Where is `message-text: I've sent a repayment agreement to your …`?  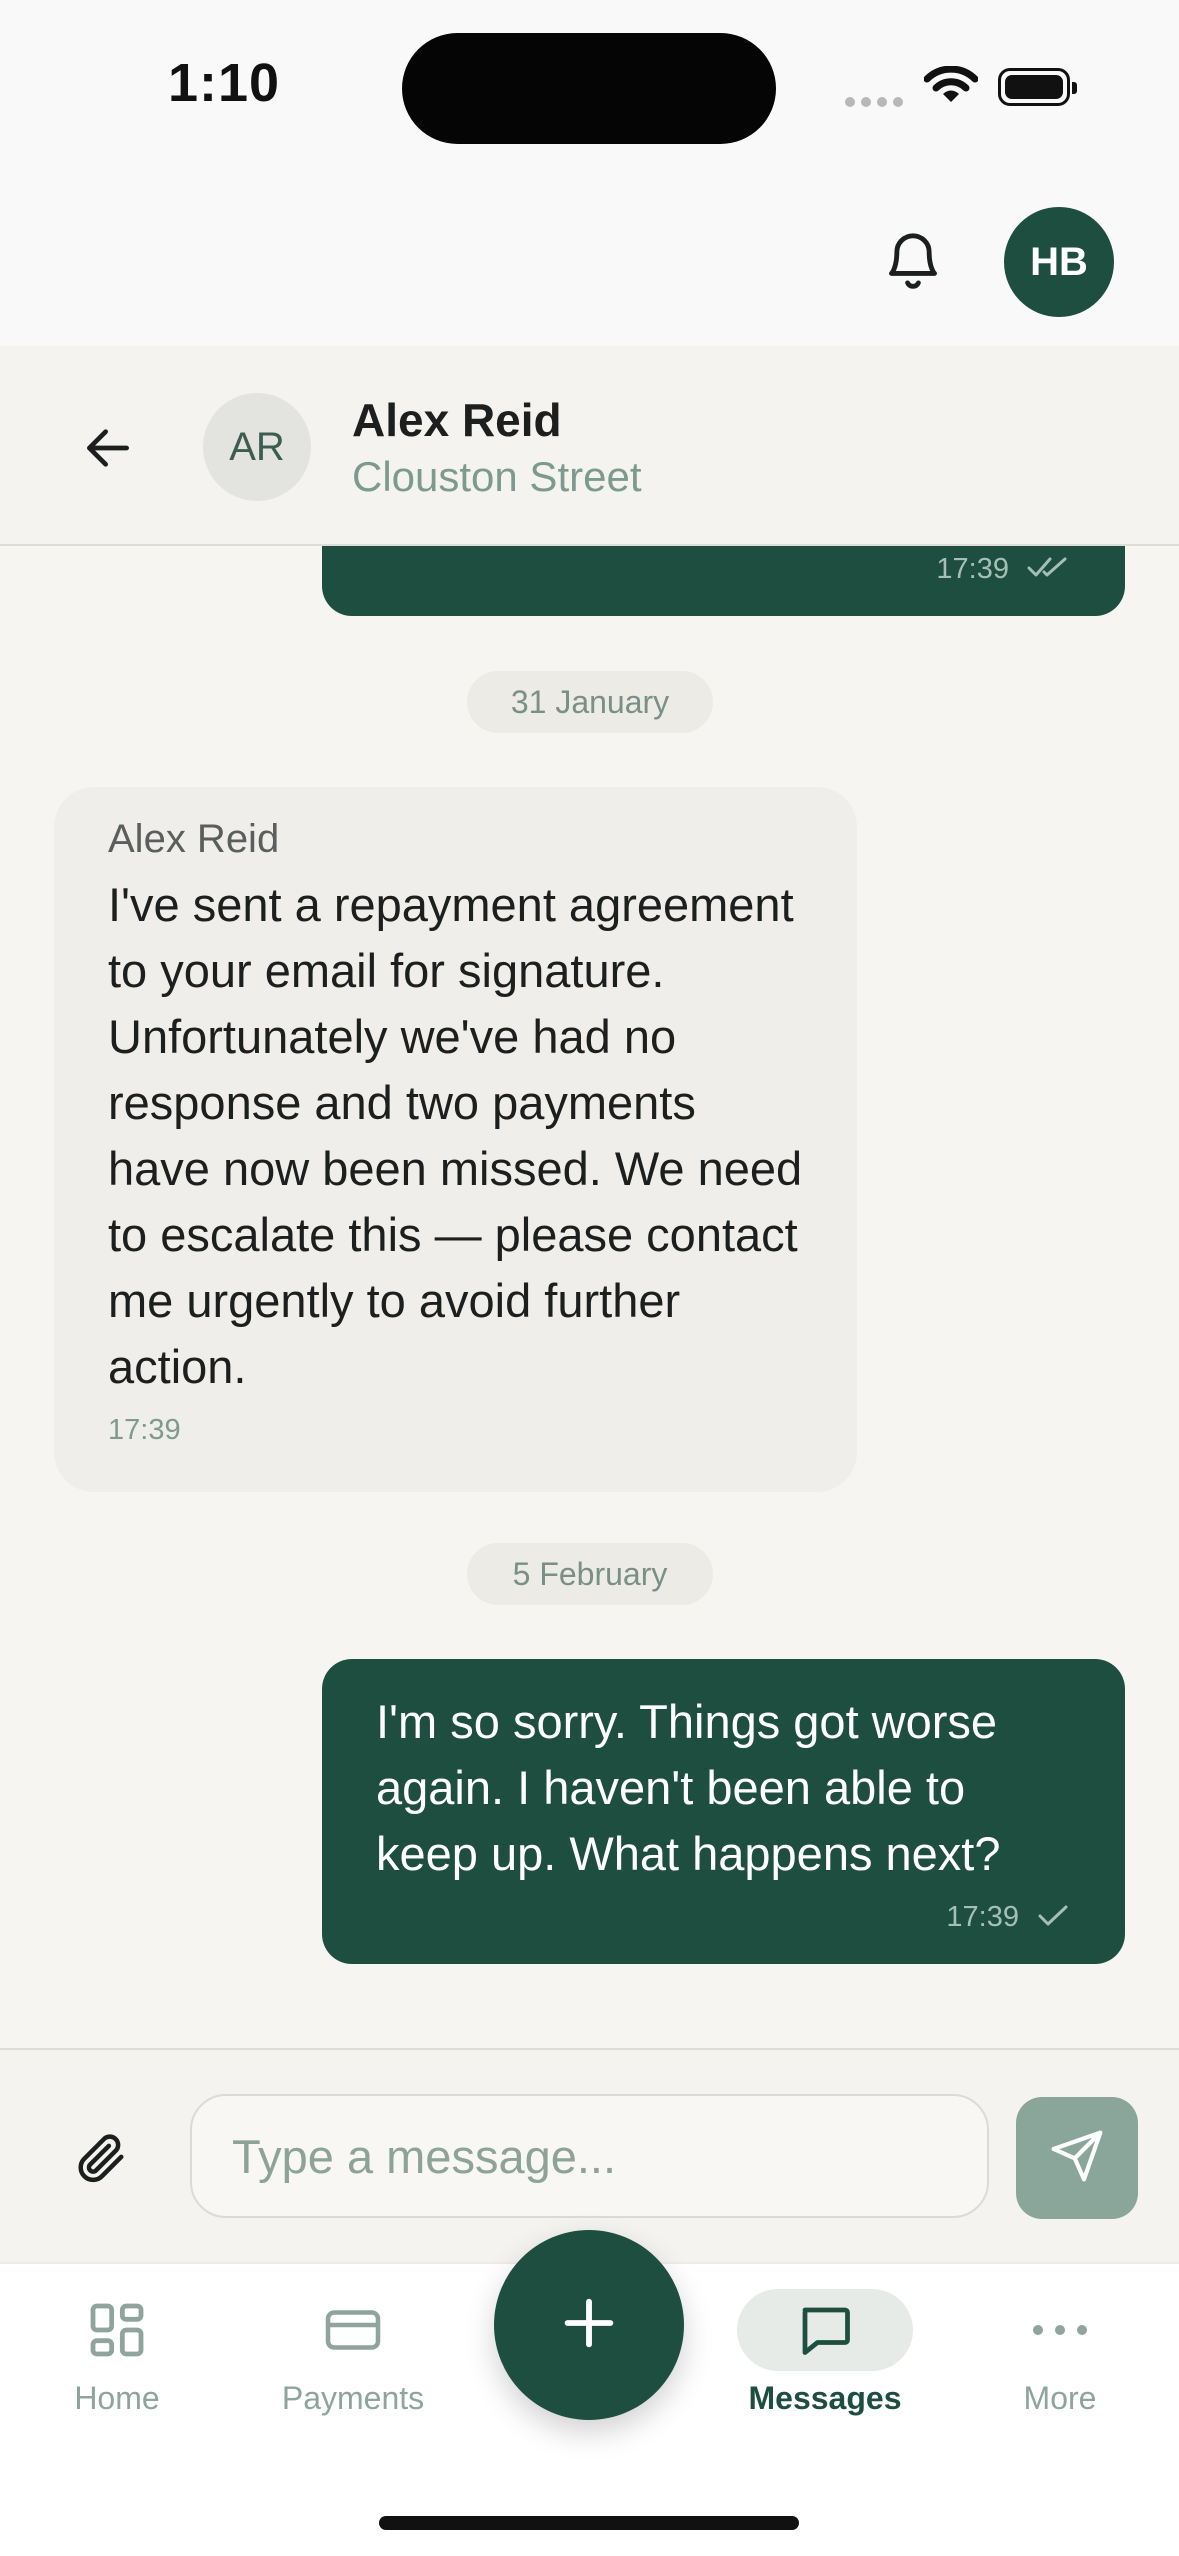
message-text: I've sent a repayment agreement to your … is located at coordinates (455, 1135).